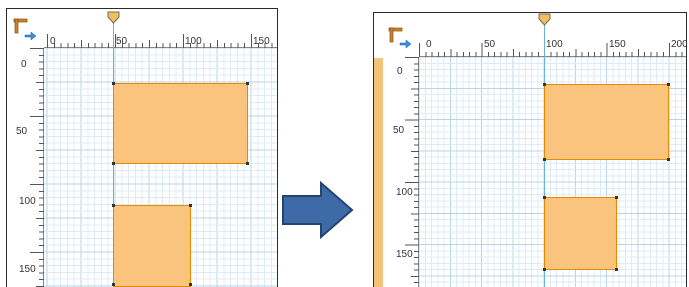 This screenshot has height=287, width=689. What do you see at coordinates (679, 44) in the screenshot?
I see `ruler-label-h-200: 200` at bounding box center [679, 44].